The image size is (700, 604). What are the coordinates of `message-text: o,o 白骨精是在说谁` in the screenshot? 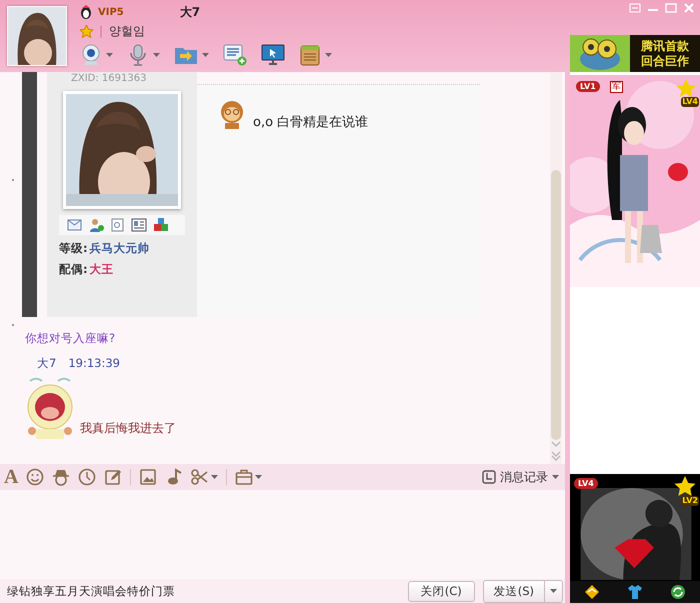 It's located at (310, 122).